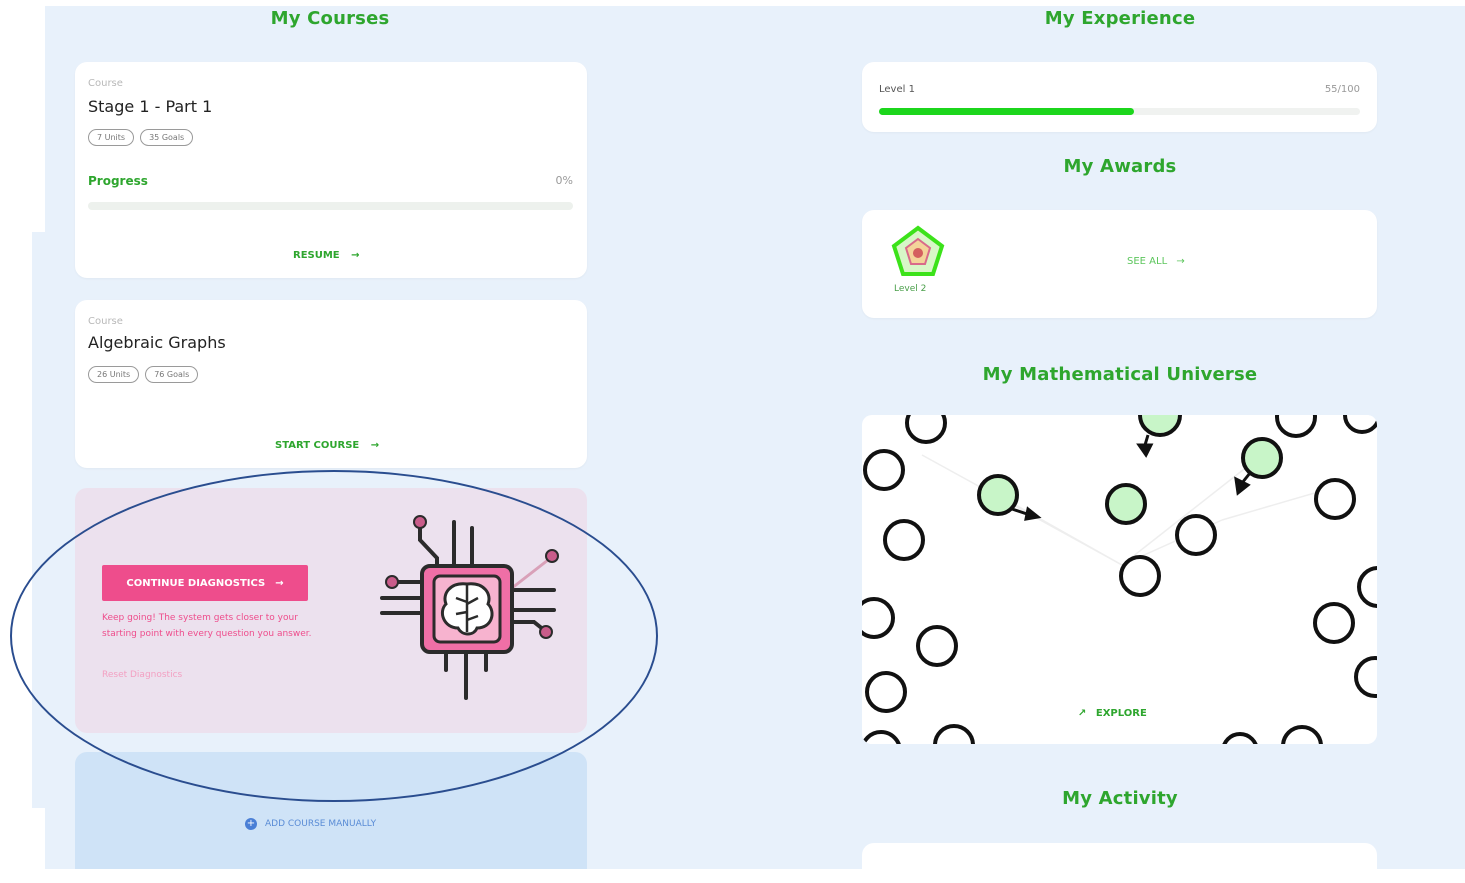 Image resolution: width=1465 pixels, height=883 pixels. Describe the element at coordinates (1147, 261) in the screenshot. I see `see-all-label: SEE ALL` at that location.